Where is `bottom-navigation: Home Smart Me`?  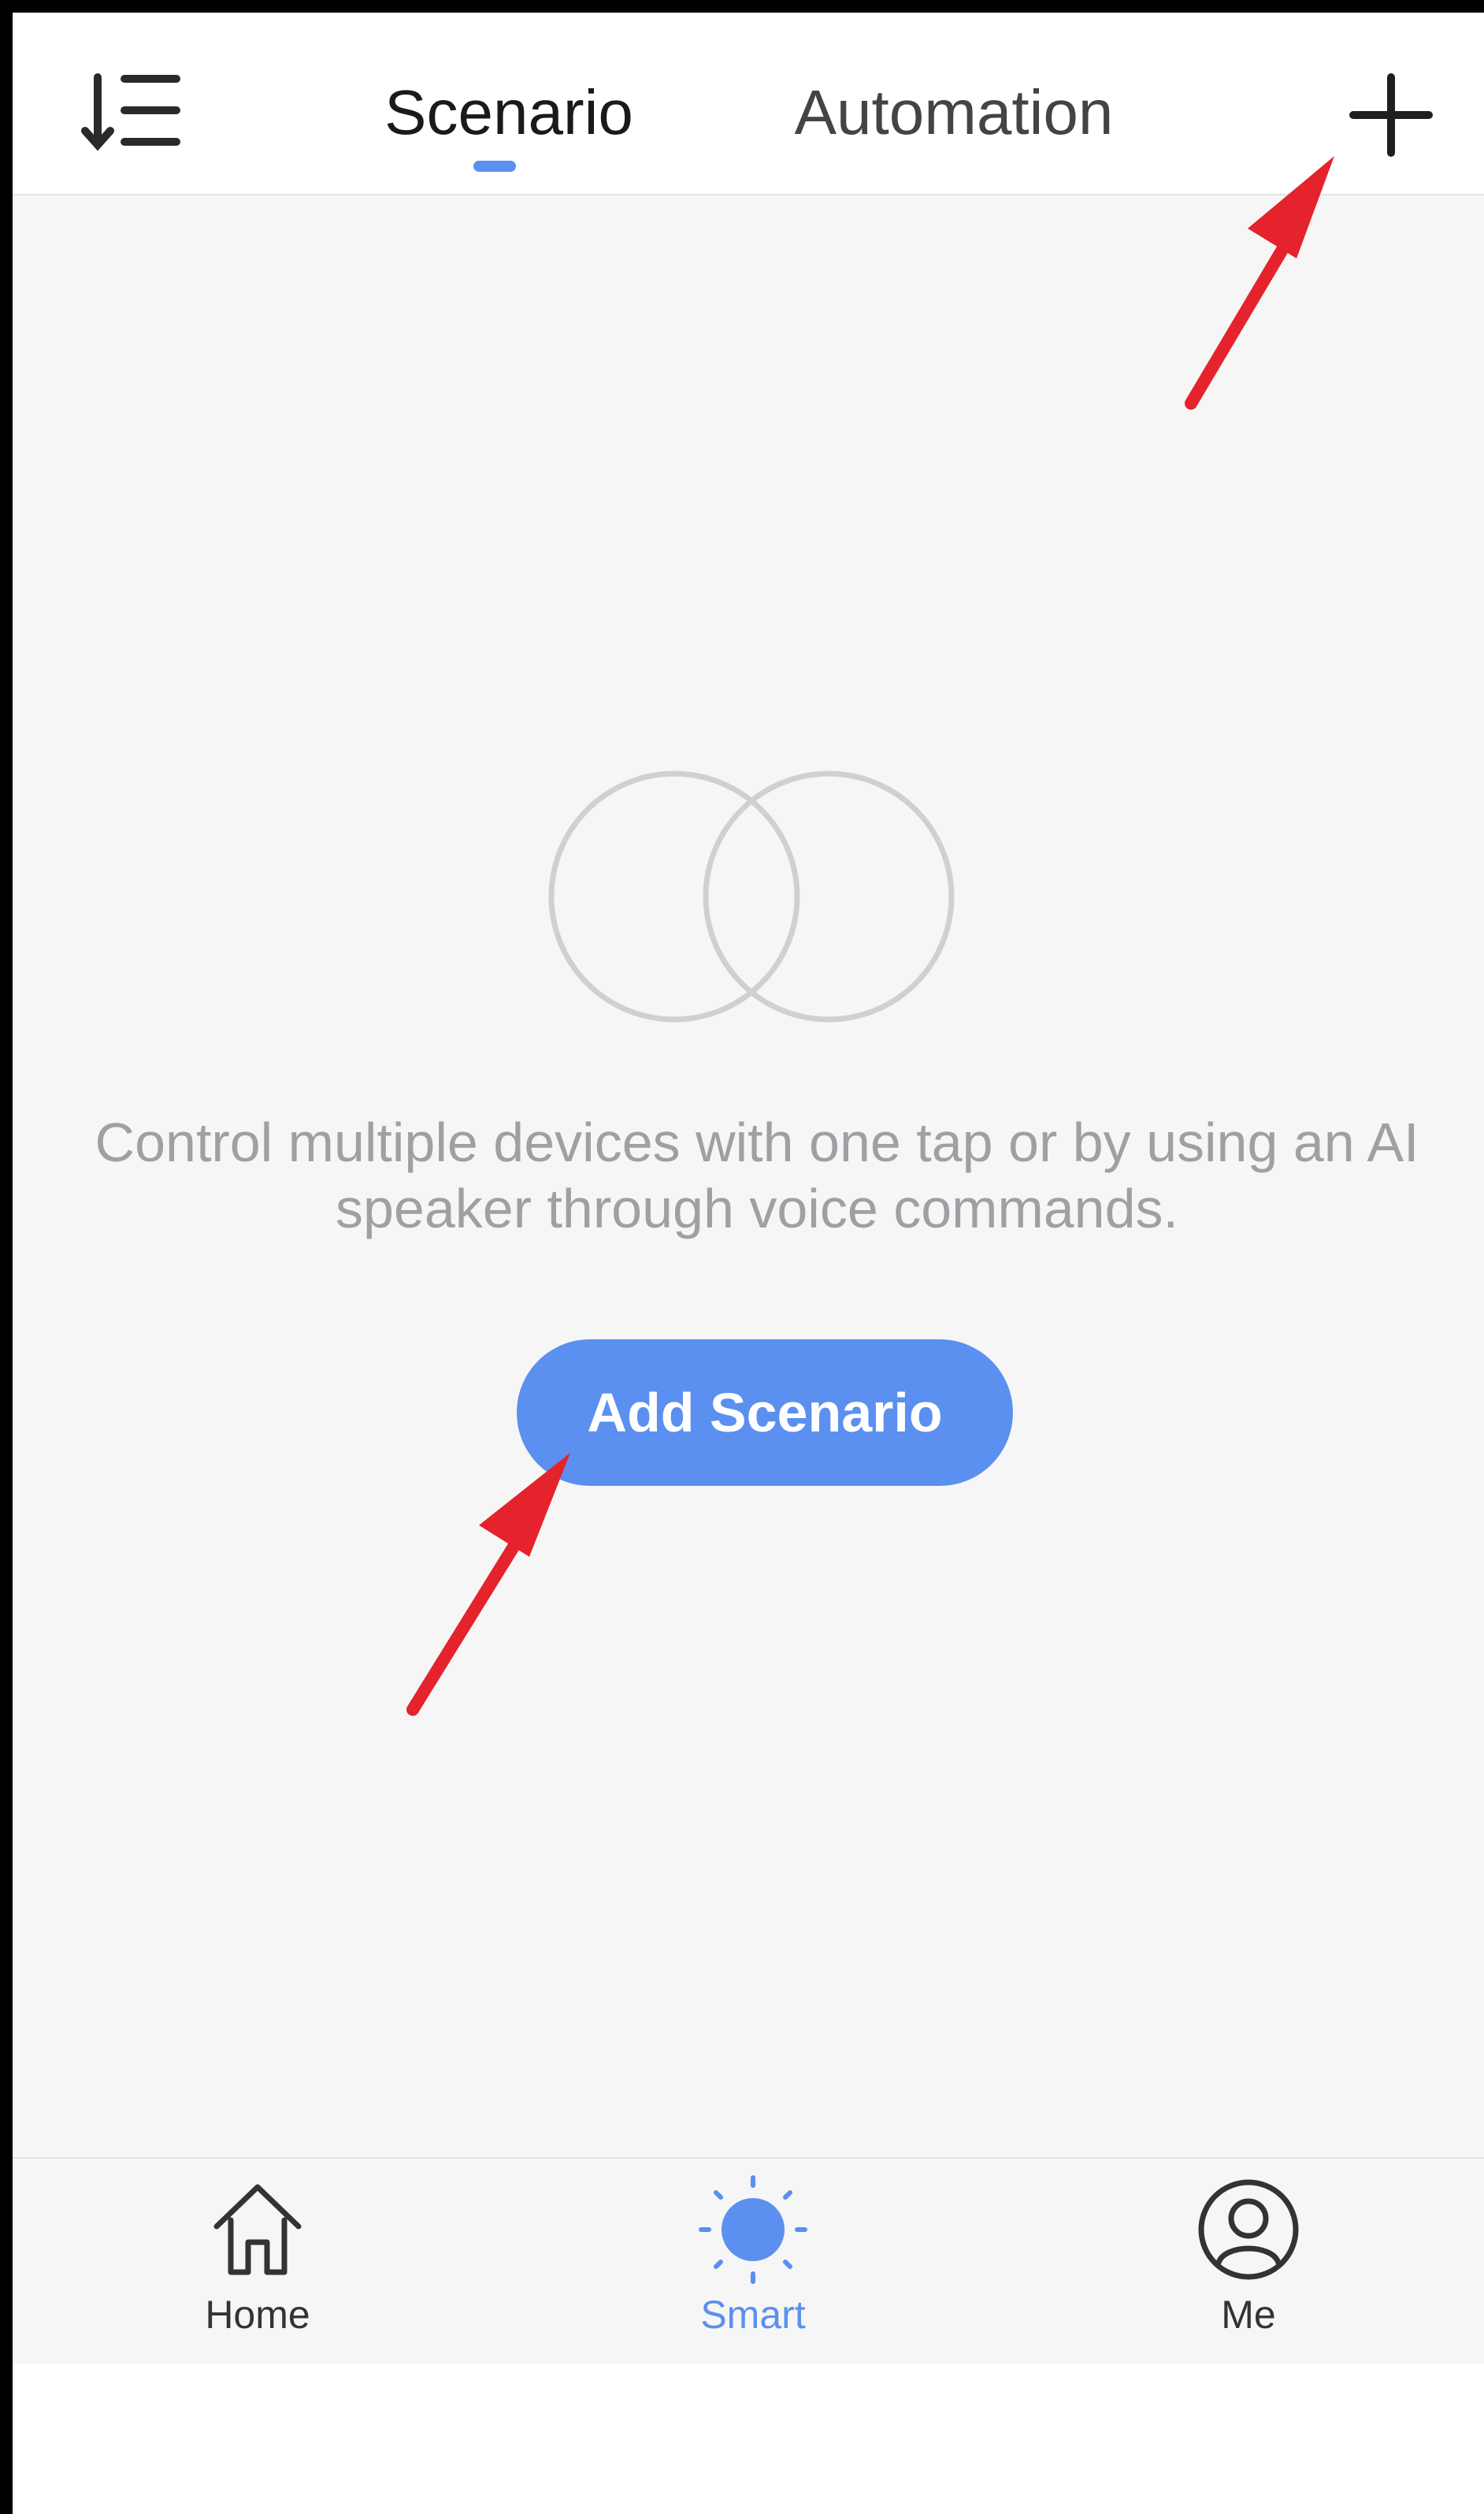
bottom-navigation: Home Smart Me is located at coordinates (749, 2261).